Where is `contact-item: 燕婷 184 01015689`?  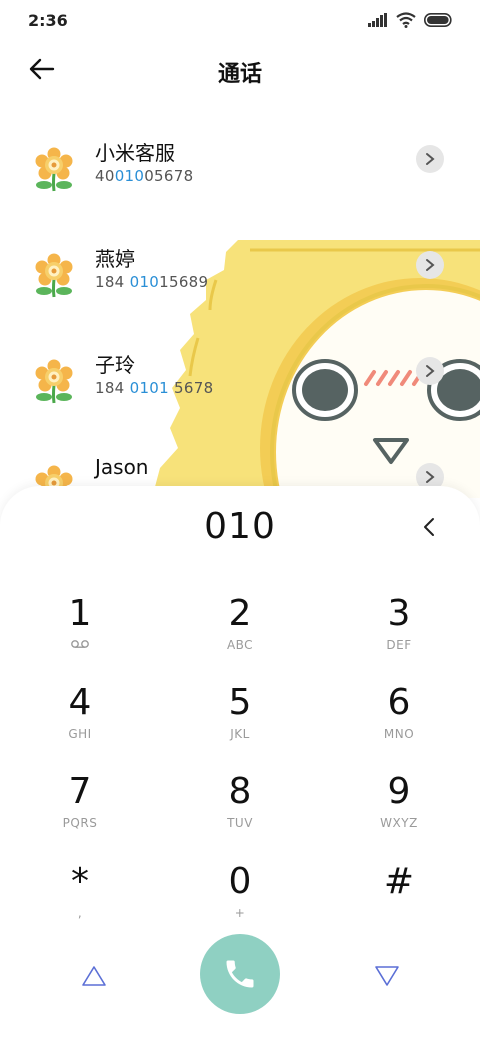
contact-item: 燕婷 184 01015689 is located at coordinates (240, 293).